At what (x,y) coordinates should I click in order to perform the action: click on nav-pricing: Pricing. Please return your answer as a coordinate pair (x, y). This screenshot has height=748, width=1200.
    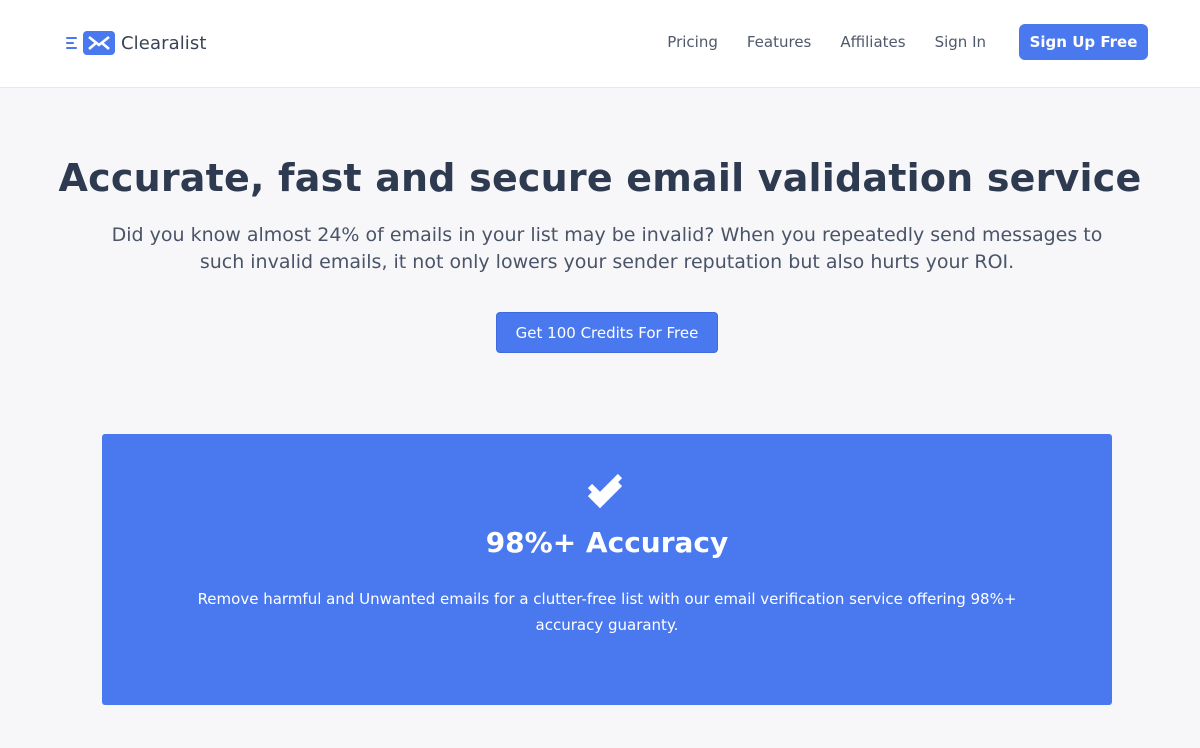
    Looking at the image, I should click on (692, 42).